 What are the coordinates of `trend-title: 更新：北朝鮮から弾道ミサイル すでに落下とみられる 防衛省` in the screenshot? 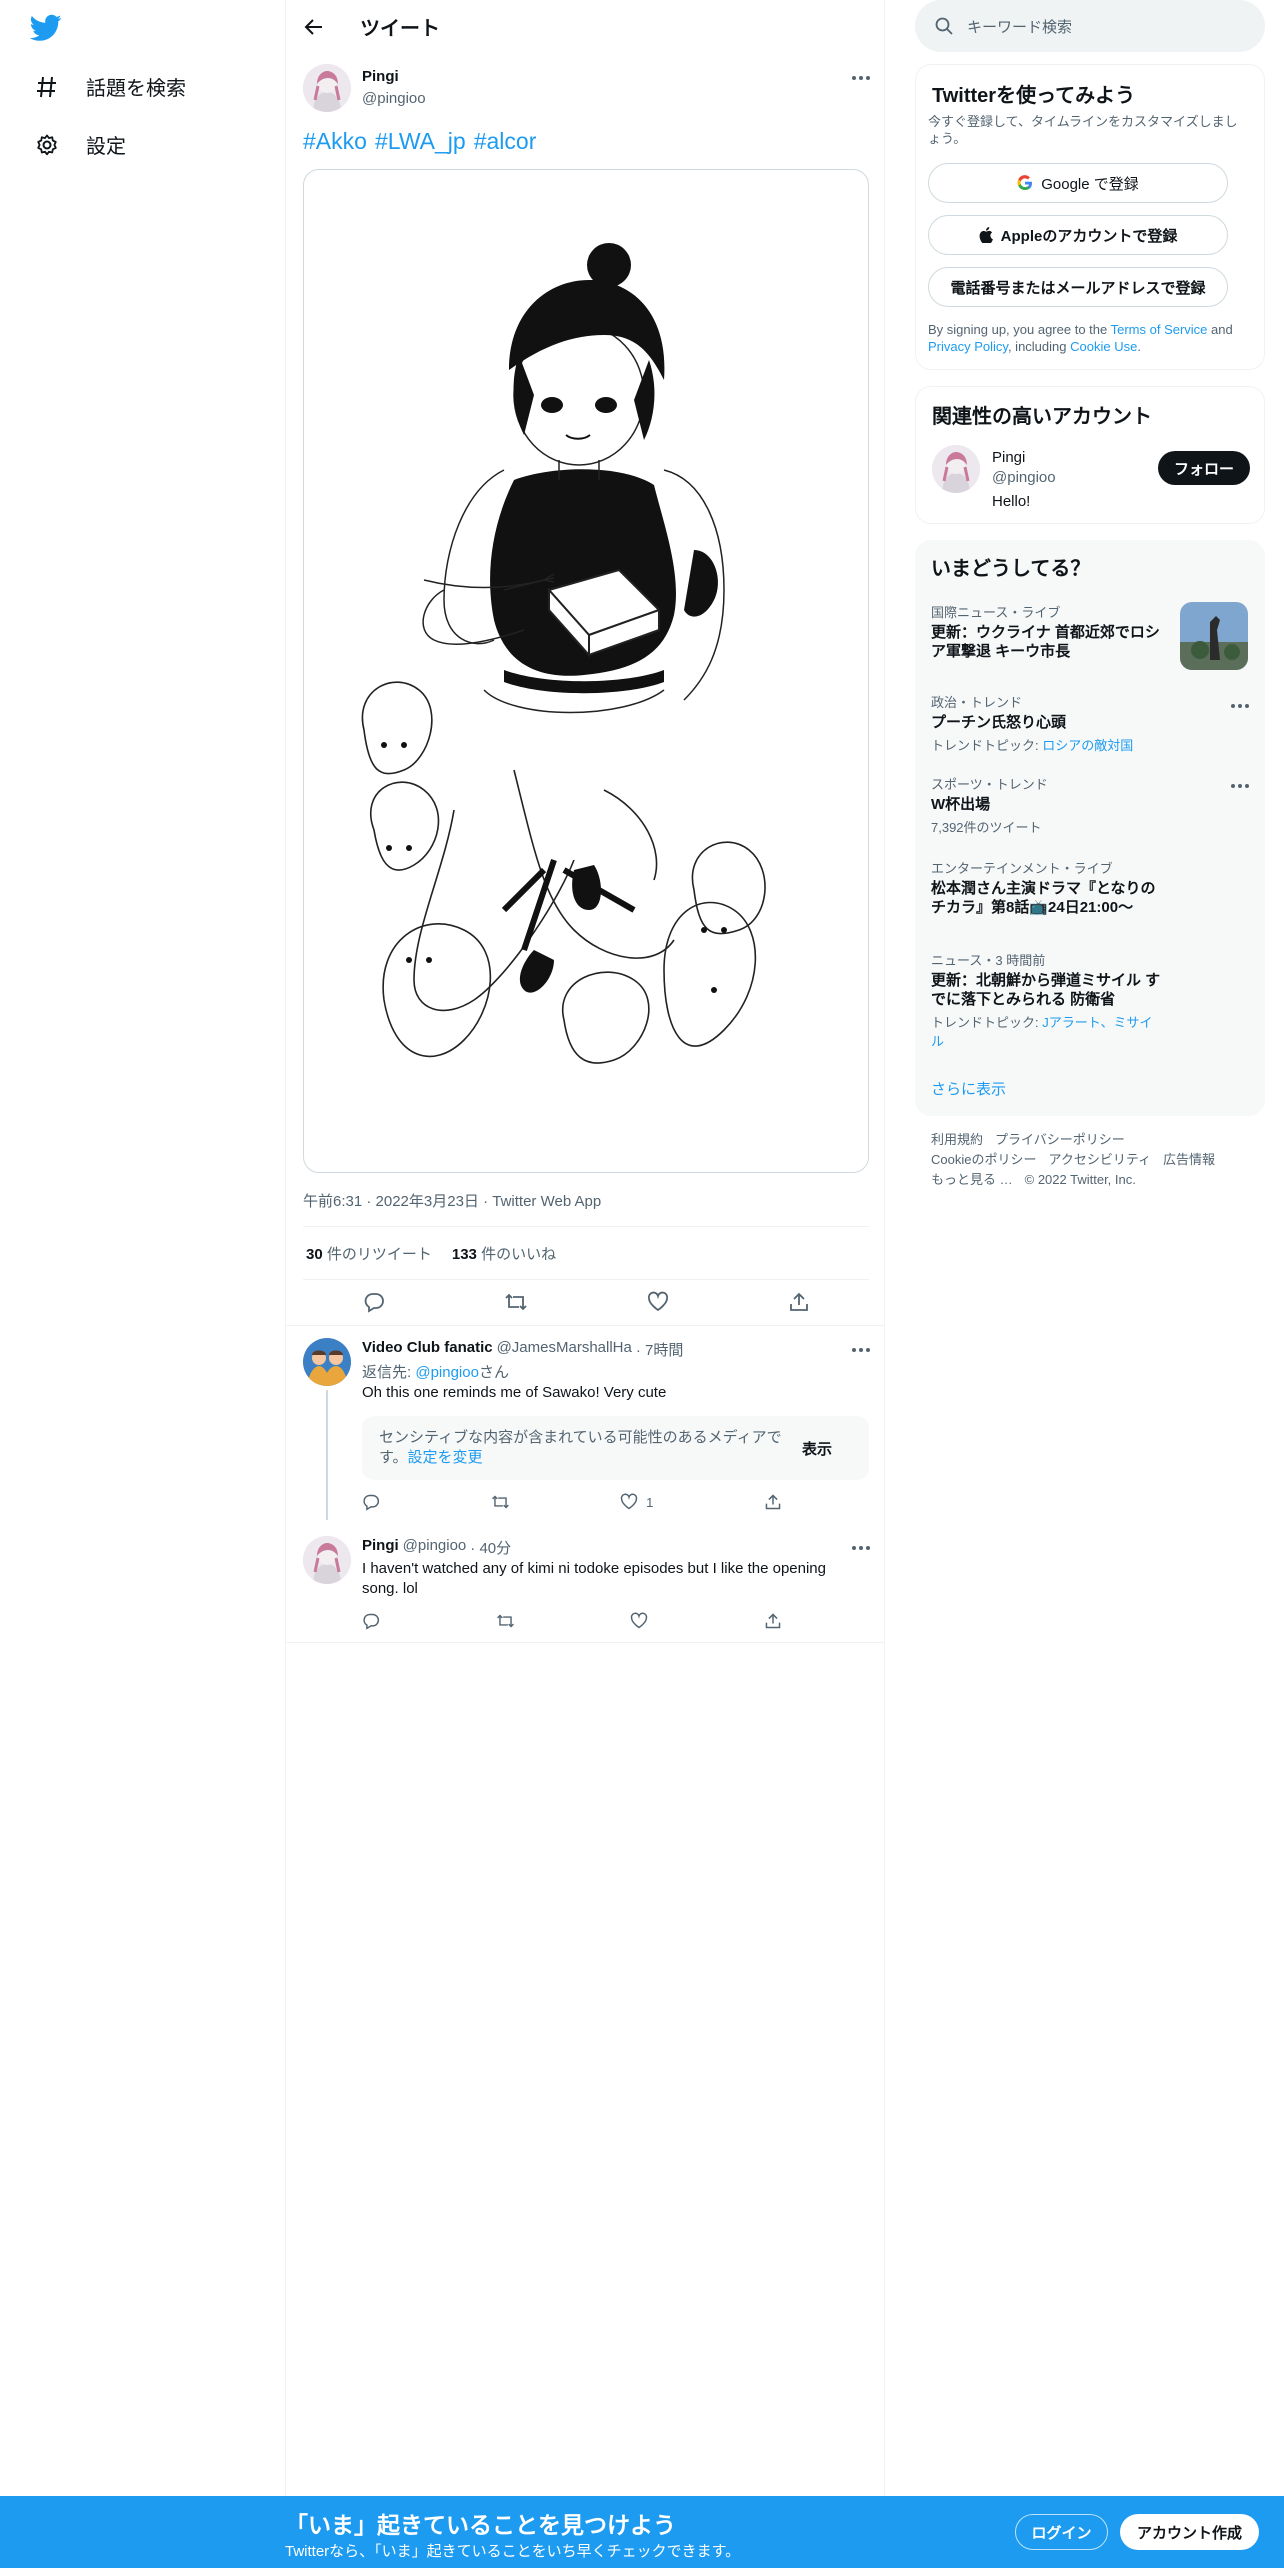 It's located at (1046, 990).